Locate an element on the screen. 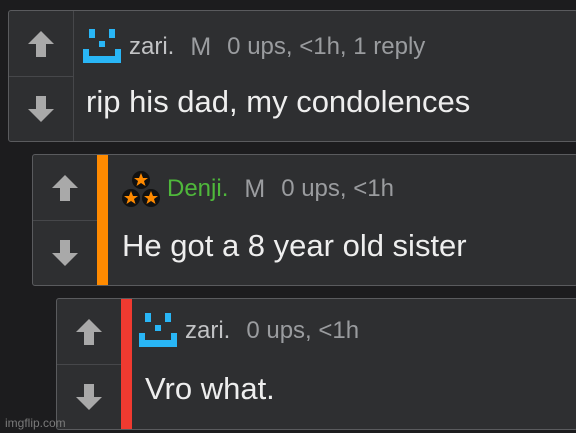 The height and width of the screenshot is (433, 576). triple-star-icon is located at coordinates (141, 189).